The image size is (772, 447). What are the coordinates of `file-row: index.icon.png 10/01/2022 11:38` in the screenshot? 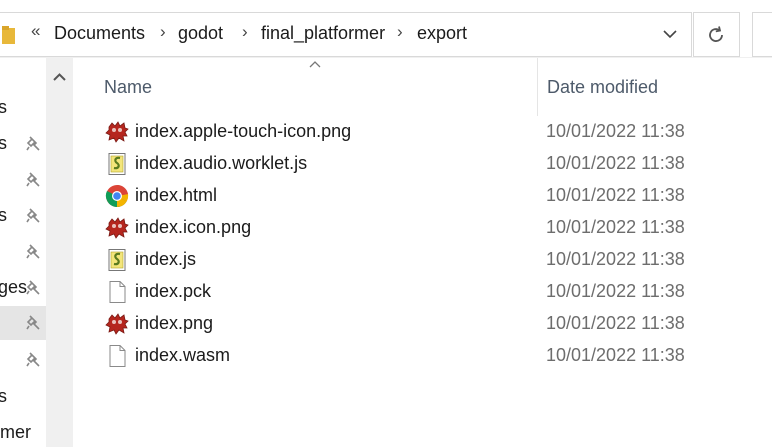 It's located at (422, 228).